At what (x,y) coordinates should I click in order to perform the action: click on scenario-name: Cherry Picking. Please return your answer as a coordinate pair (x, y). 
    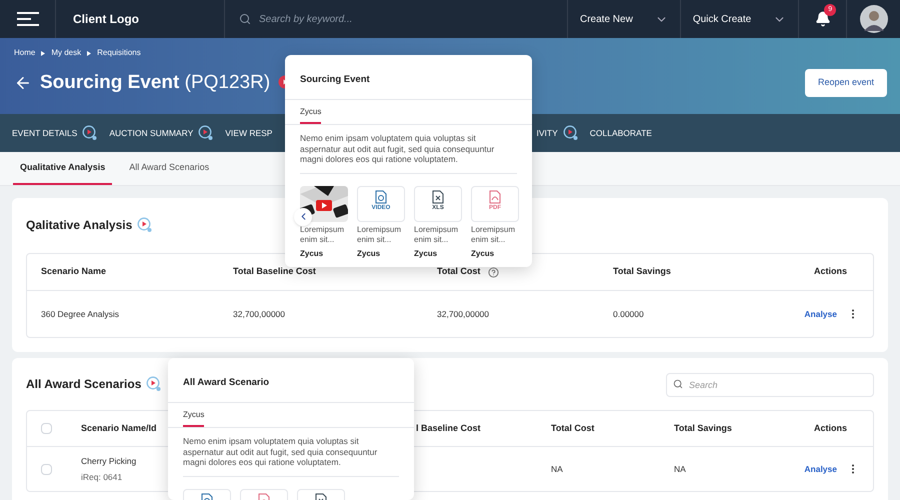
    Looking at the image, I should click on (108, 461).